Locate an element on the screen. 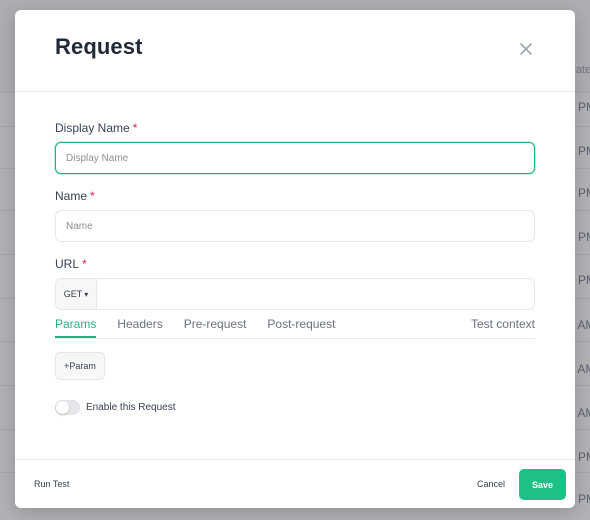  display-name-label: Display Name * is located at coordinates (295, 128).